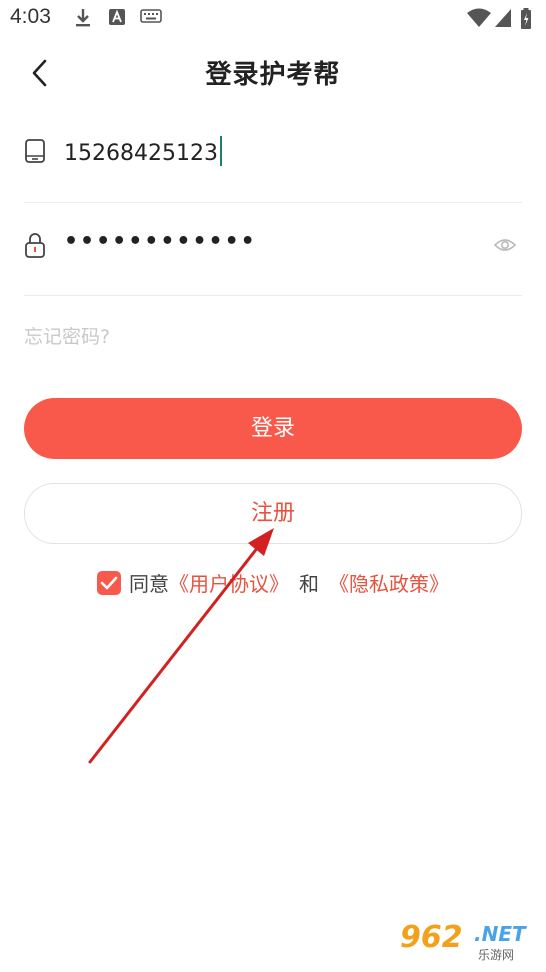 The width and height of the screenshot is (546, 972). What do you see at coordinates (117, 19) in the screenshot?
I see `font-app-icon` at bounding box center [117, 19].